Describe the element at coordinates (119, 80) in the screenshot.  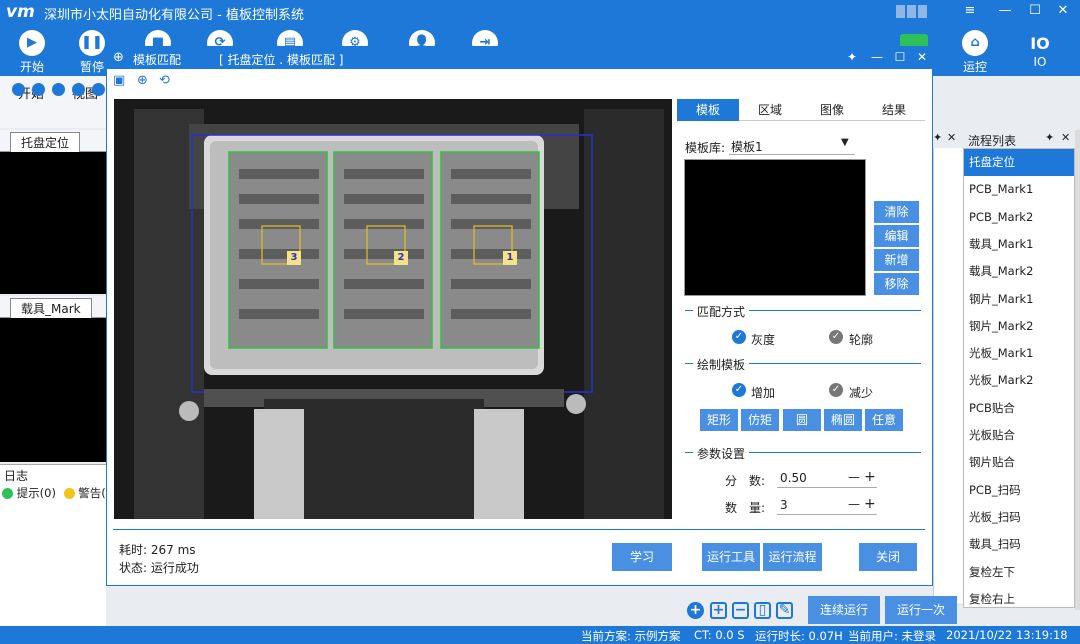
I see `image-icon: ▣` at that location.